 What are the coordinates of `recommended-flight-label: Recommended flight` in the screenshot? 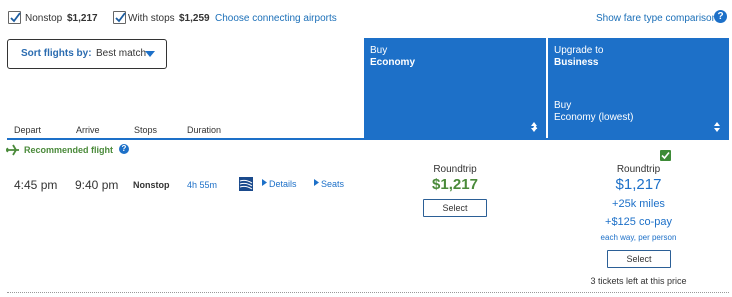 It's located at (69, 150).